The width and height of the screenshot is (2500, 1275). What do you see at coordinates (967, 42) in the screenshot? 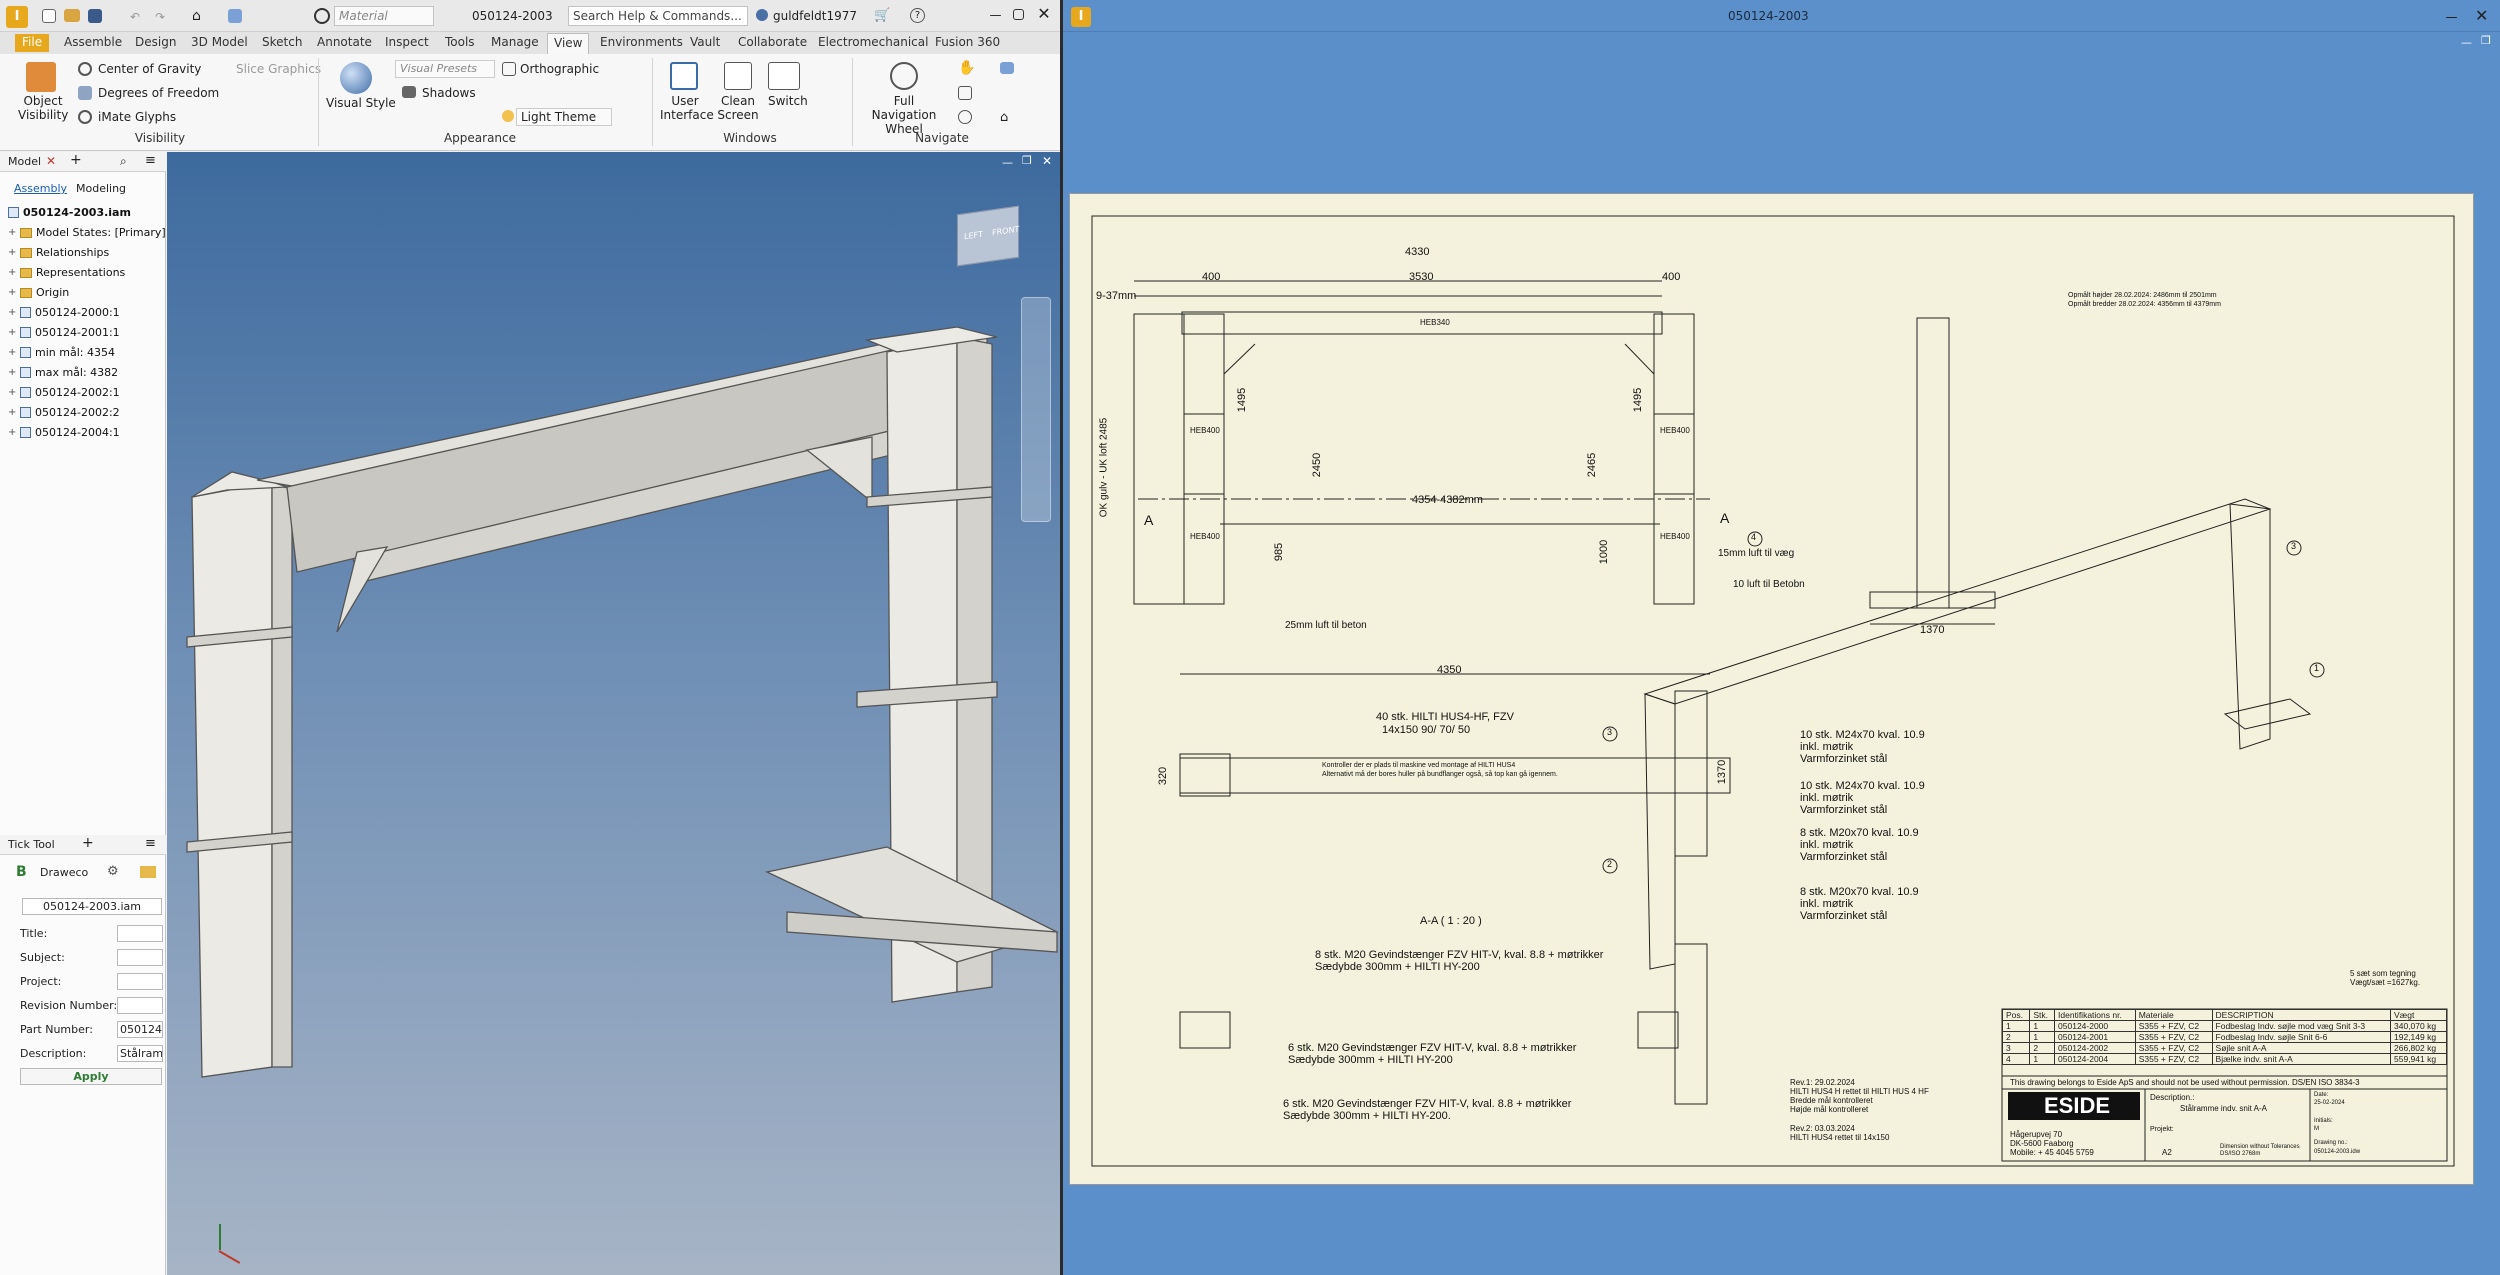
I see `tab-fusion-360: Fusion 360` at bounding box center [967, 42].